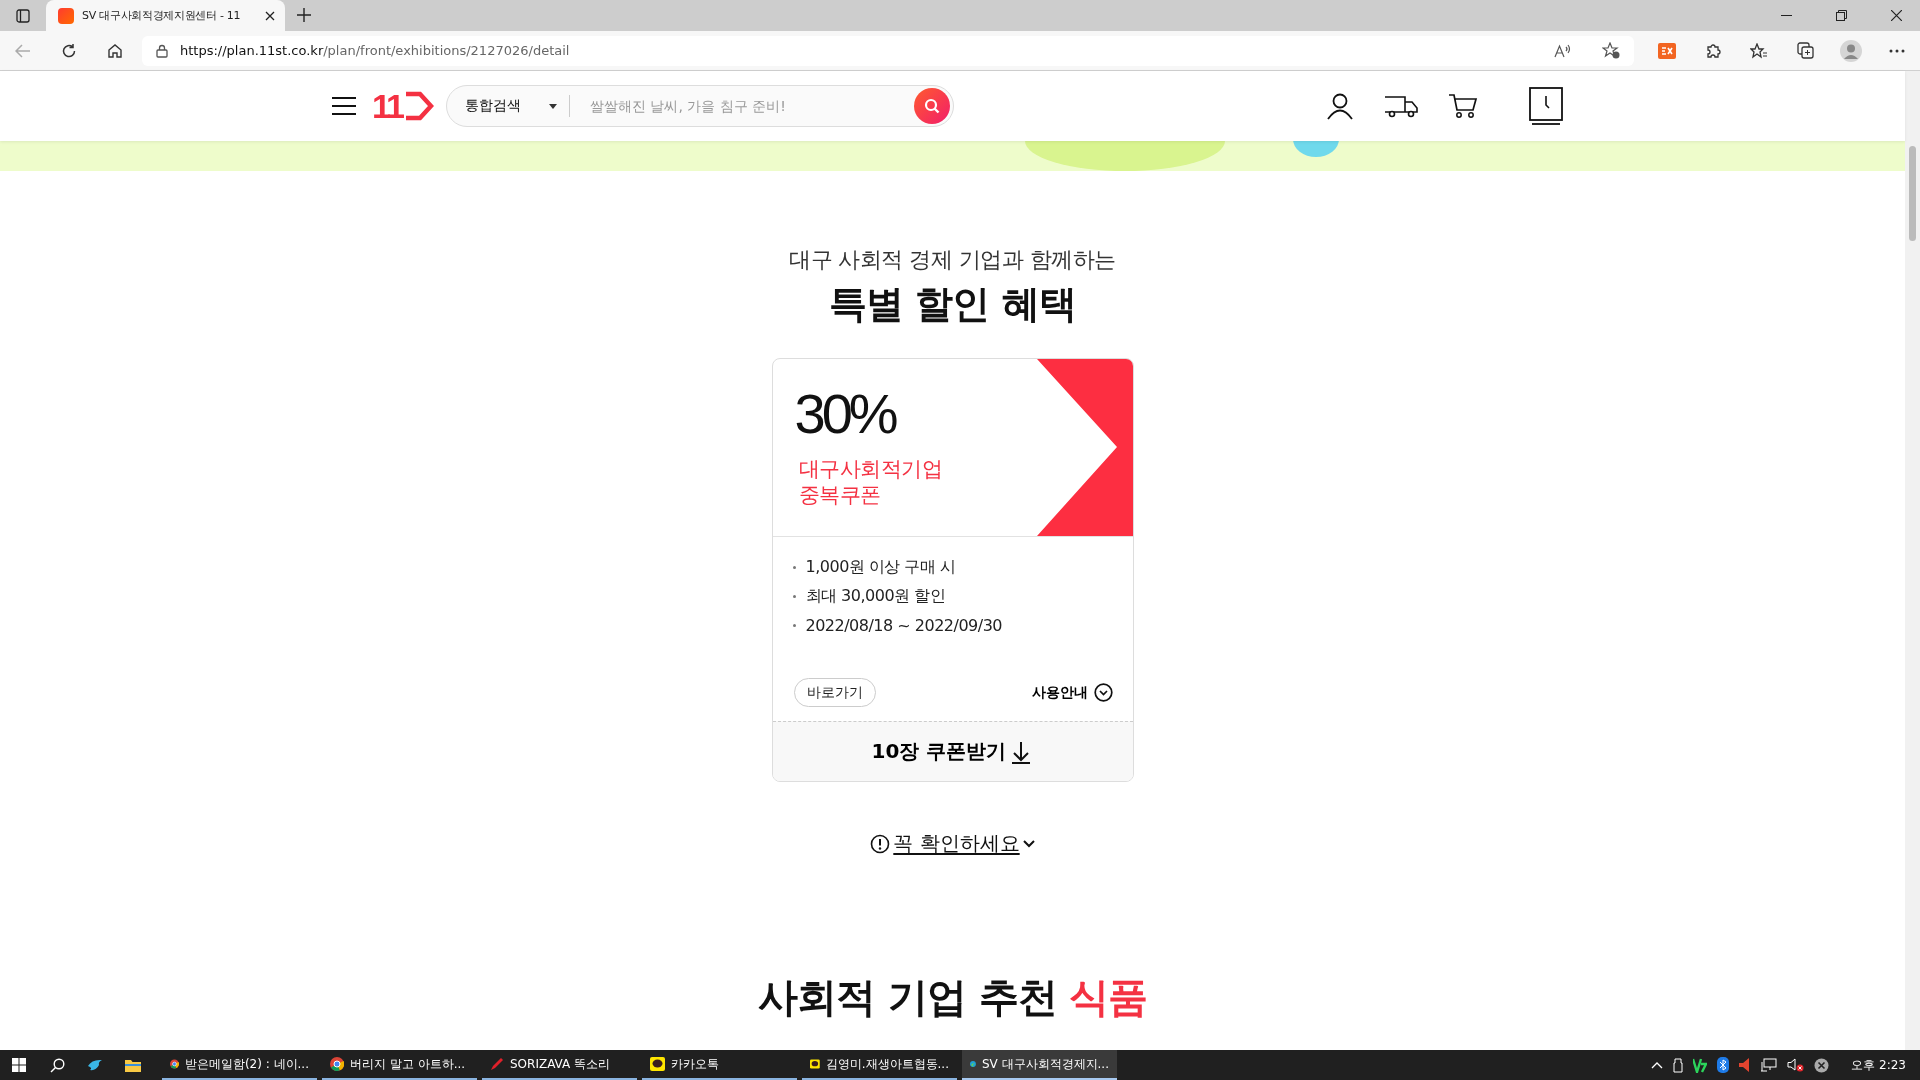 The height and width of the screenshot is (1080, 1920). I want to click on puzzle-icon, so click(1713, 50).